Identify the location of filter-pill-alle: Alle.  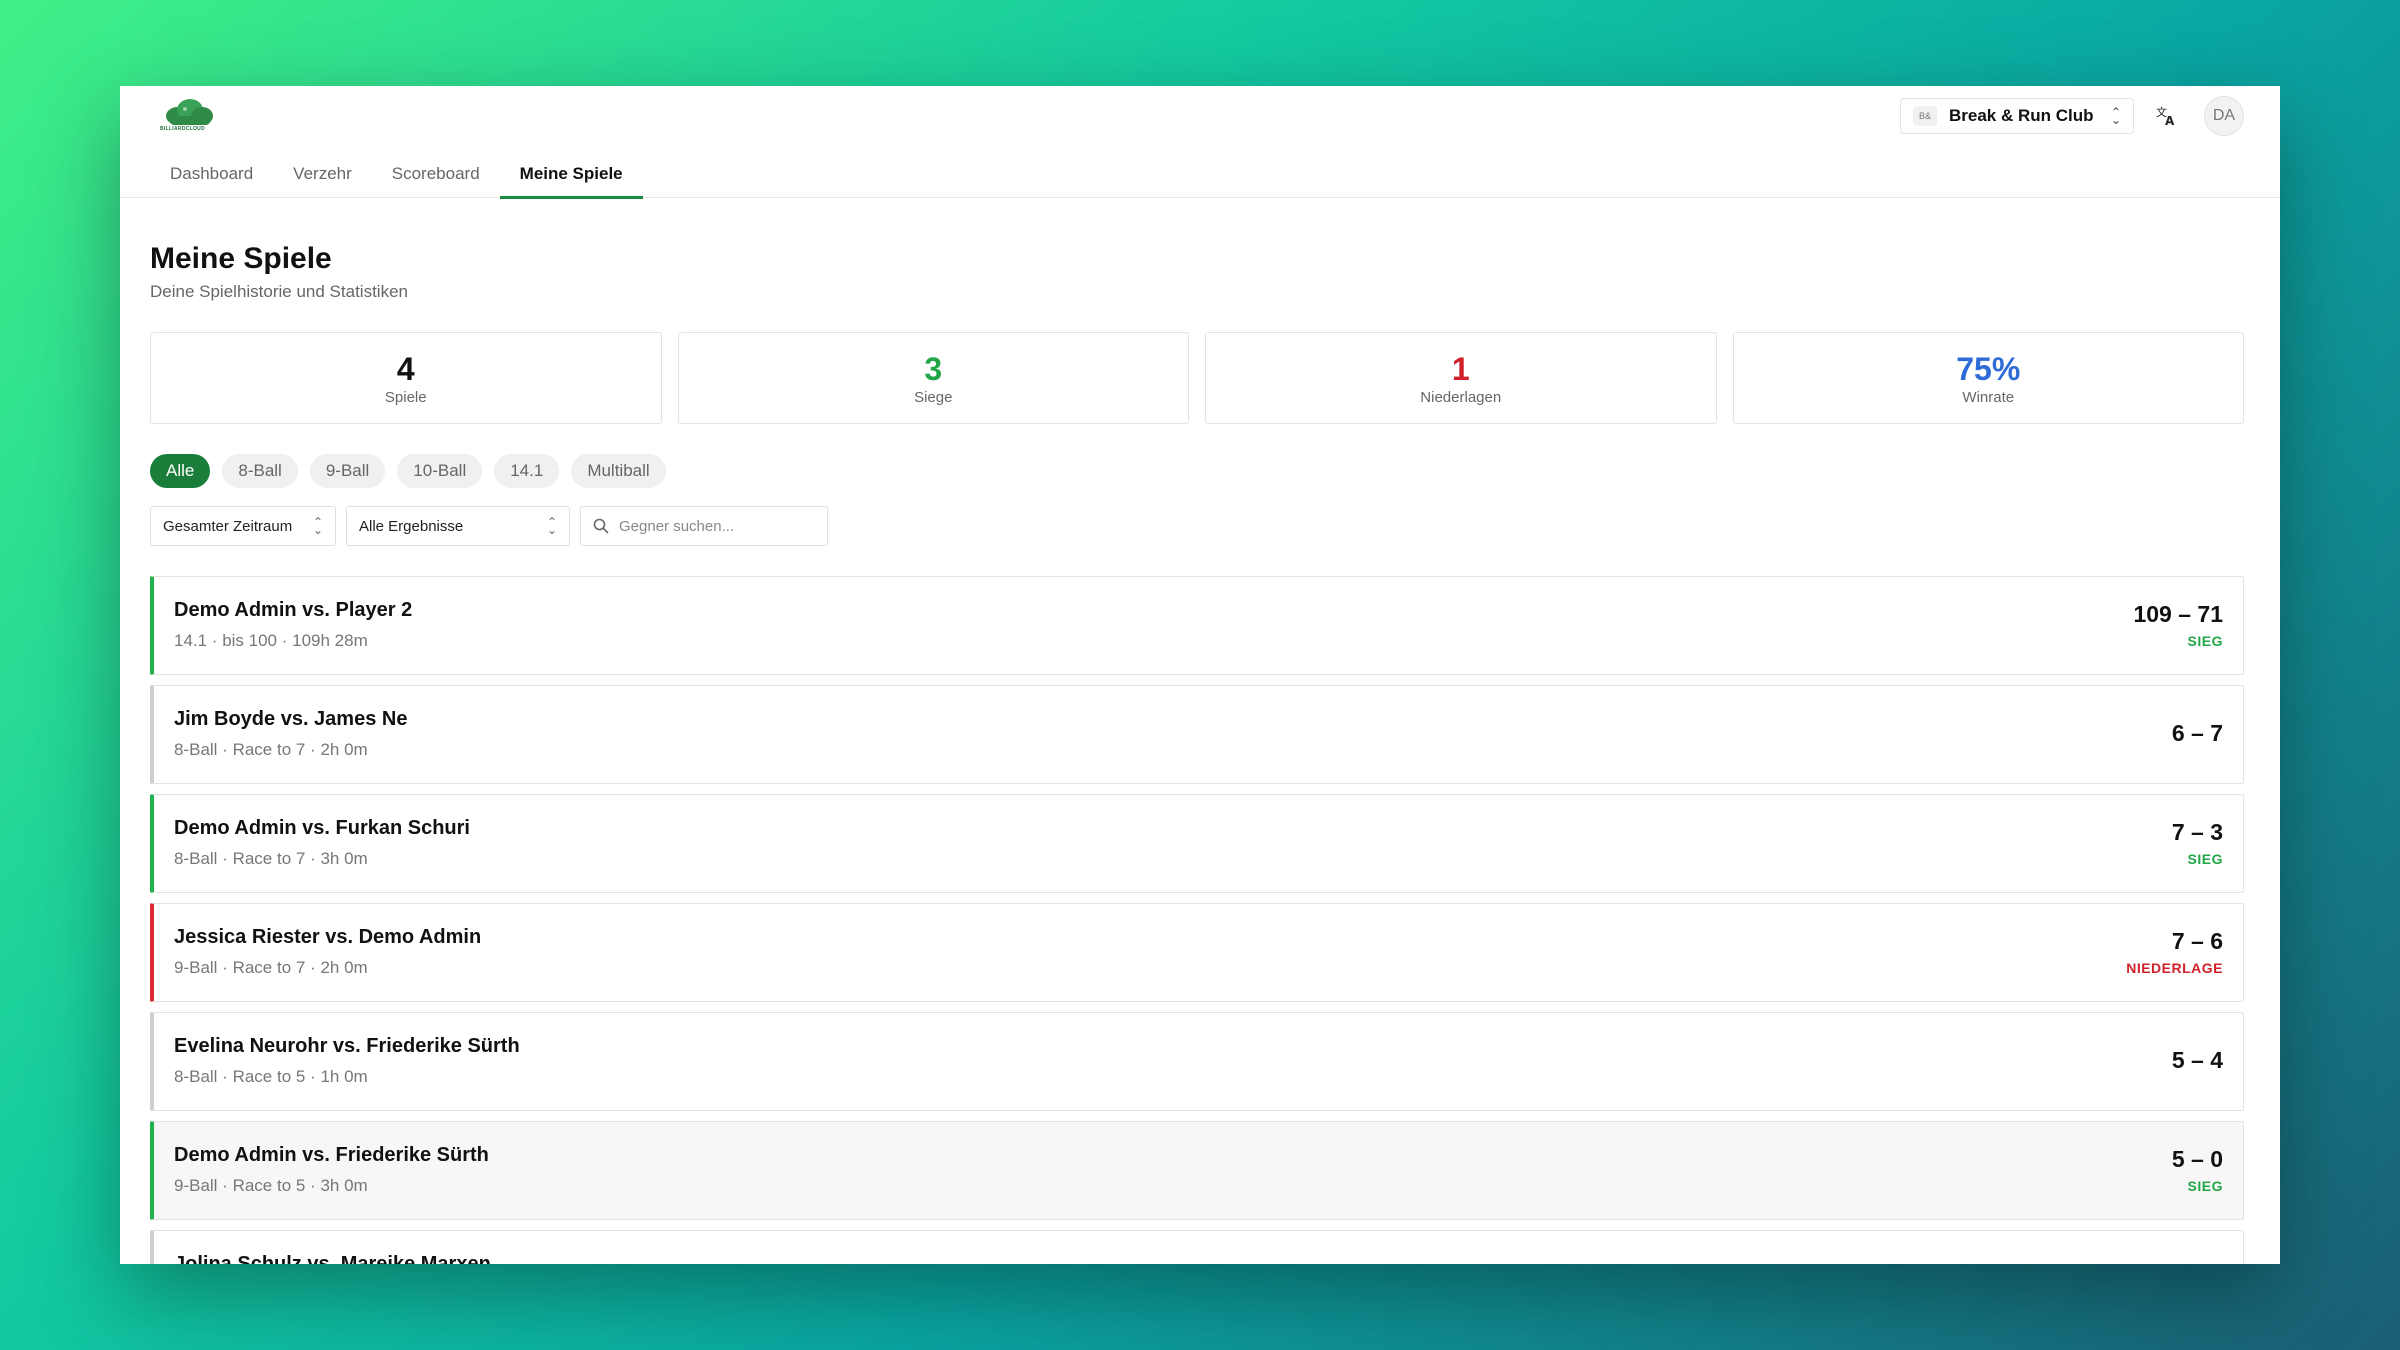
(180, 471).